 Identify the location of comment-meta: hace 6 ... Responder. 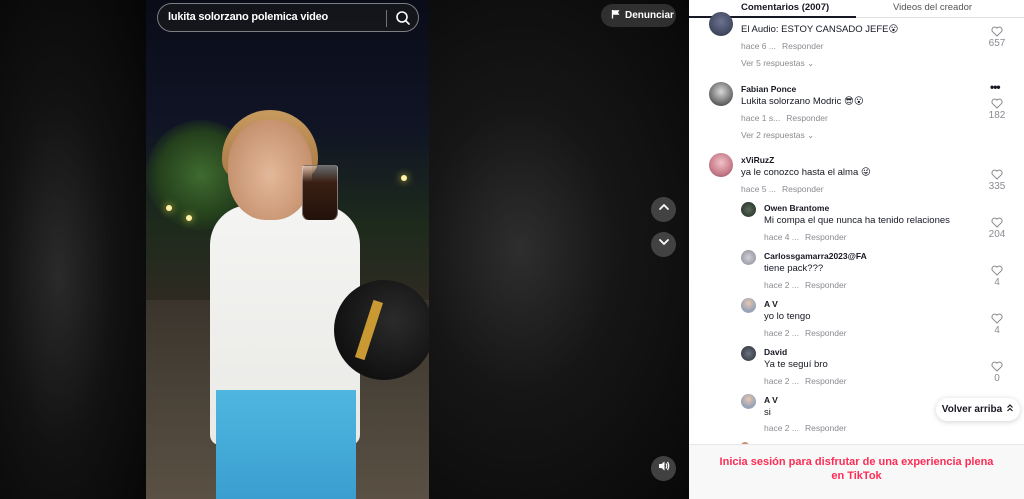
(782, 46).